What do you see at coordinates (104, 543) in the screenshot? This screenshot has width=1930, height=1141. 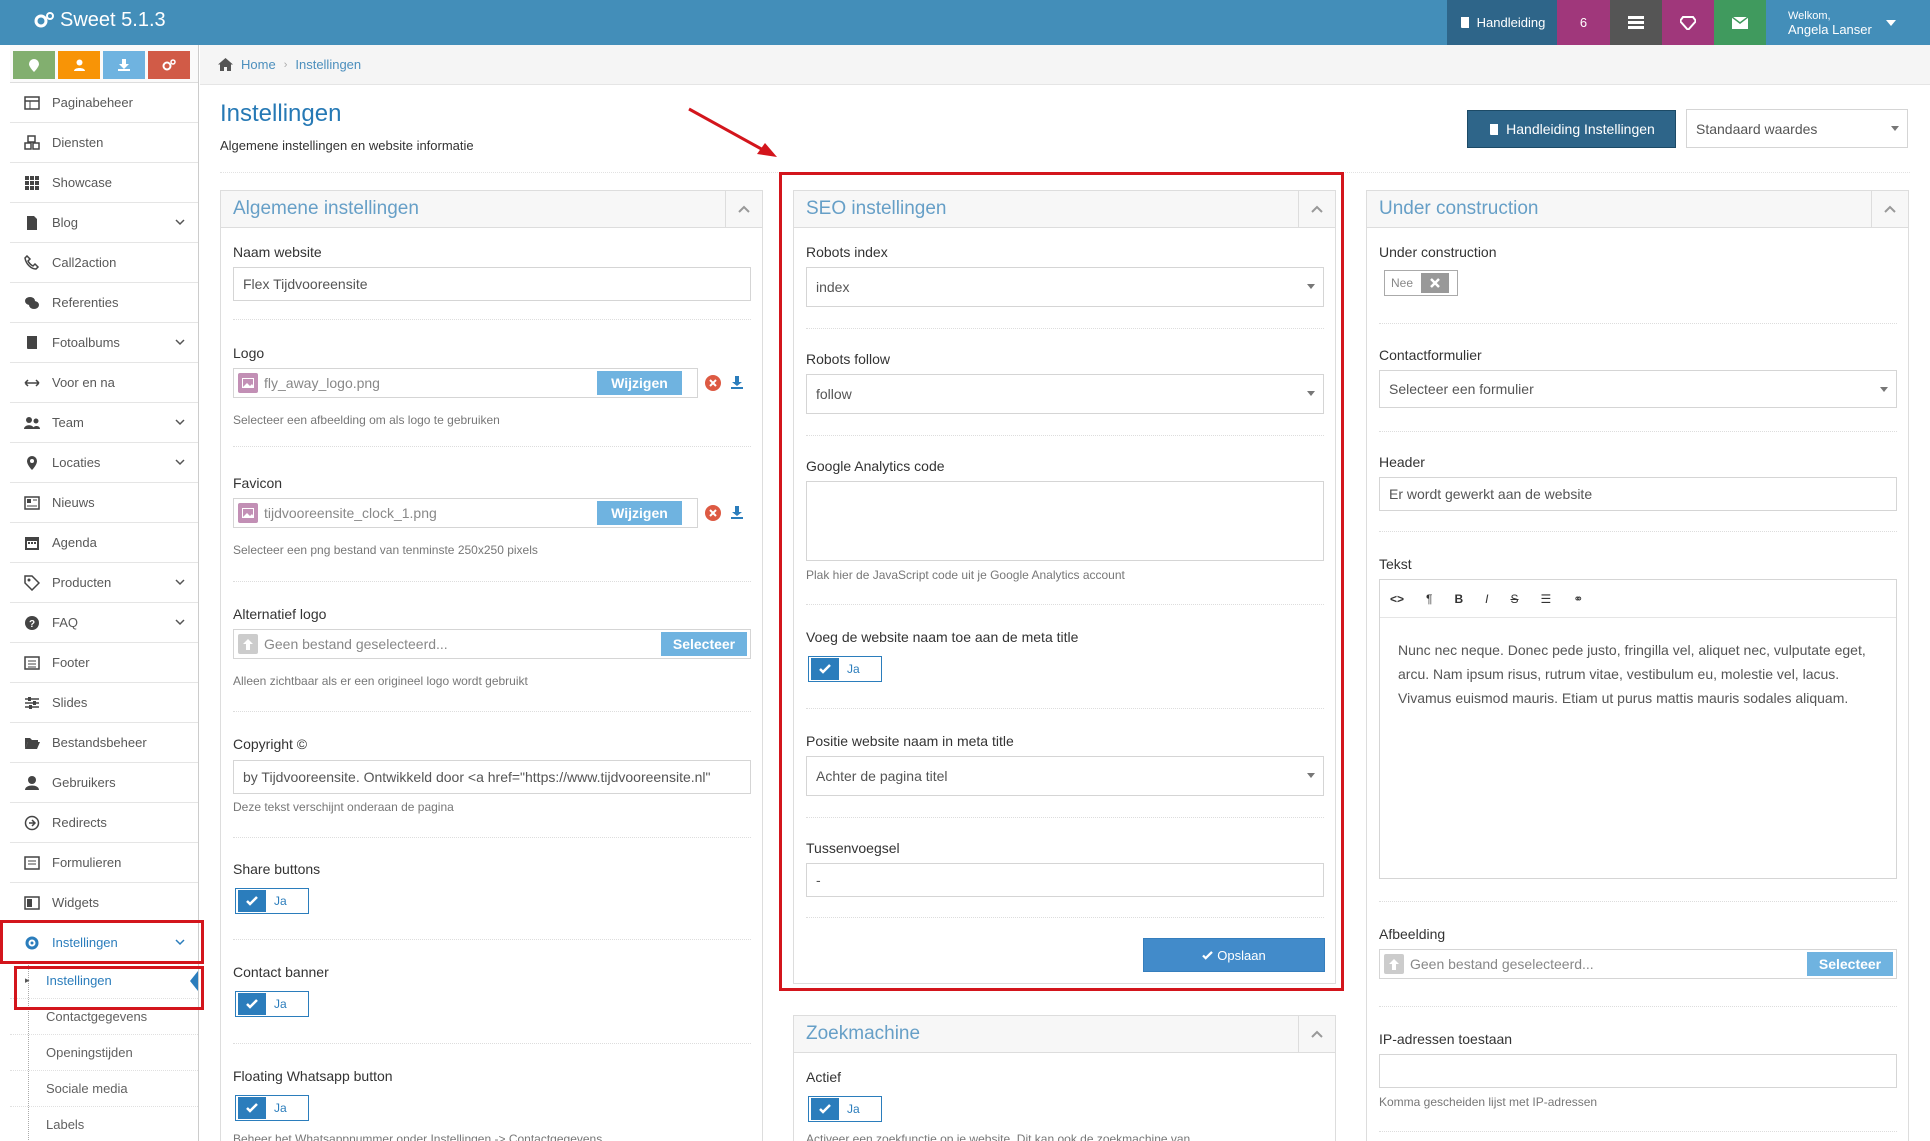 I see `sidebar-item-agenda: Agenda` at bounding box center [104, 543].